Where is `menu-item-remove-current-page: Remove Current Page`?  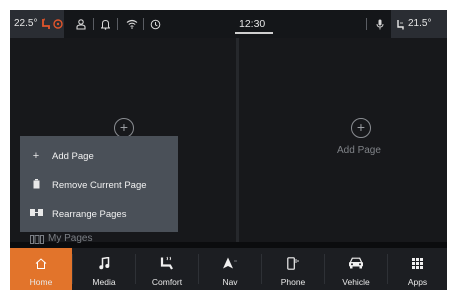 menu-item-remove-current-page: Remove Current Page is located at coordinates (99, 185).